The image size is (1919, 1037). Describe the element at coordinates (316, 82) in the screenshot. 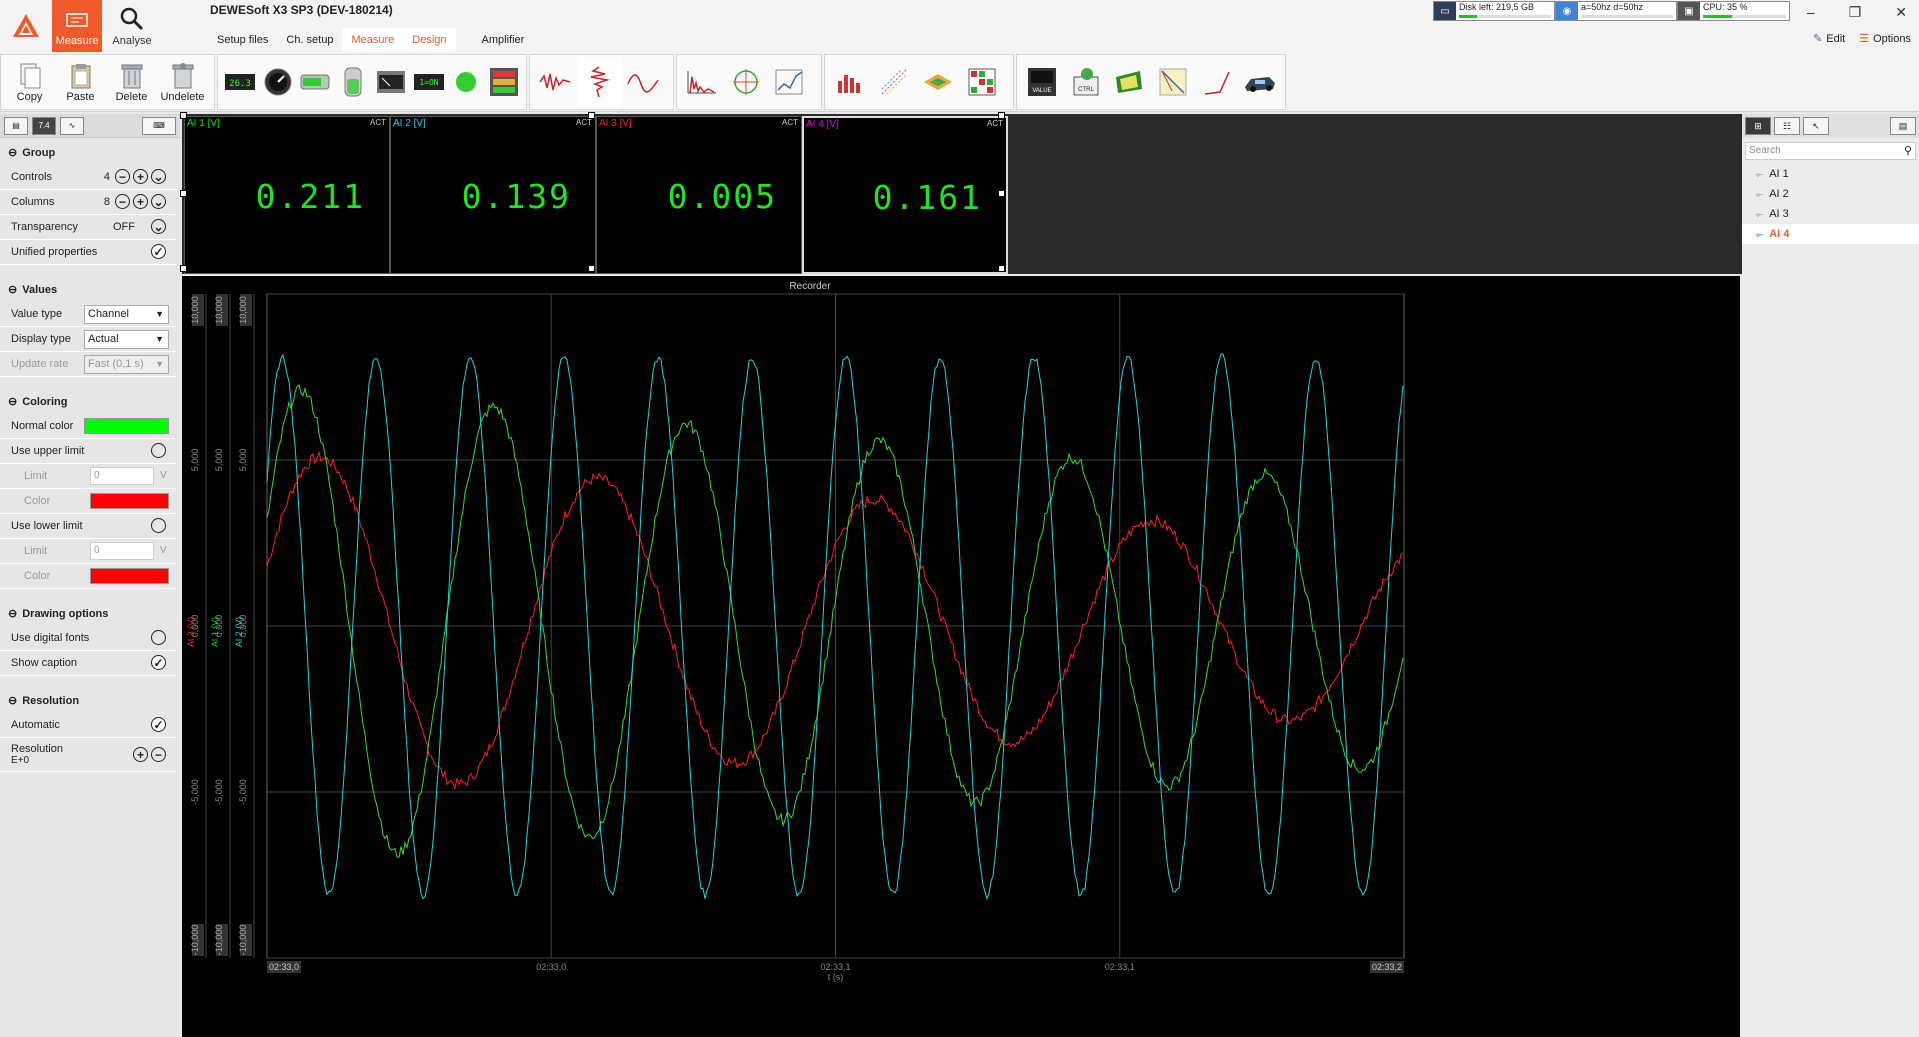

I see `horizontal-bar-tool-icon` at that location.